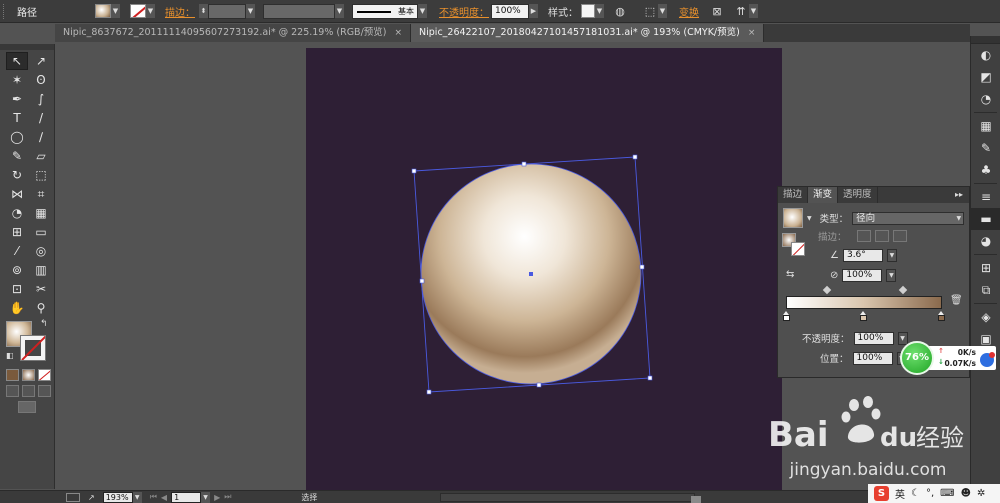  I want to click on keyboard-icon: ⌨, so click(947, 493).